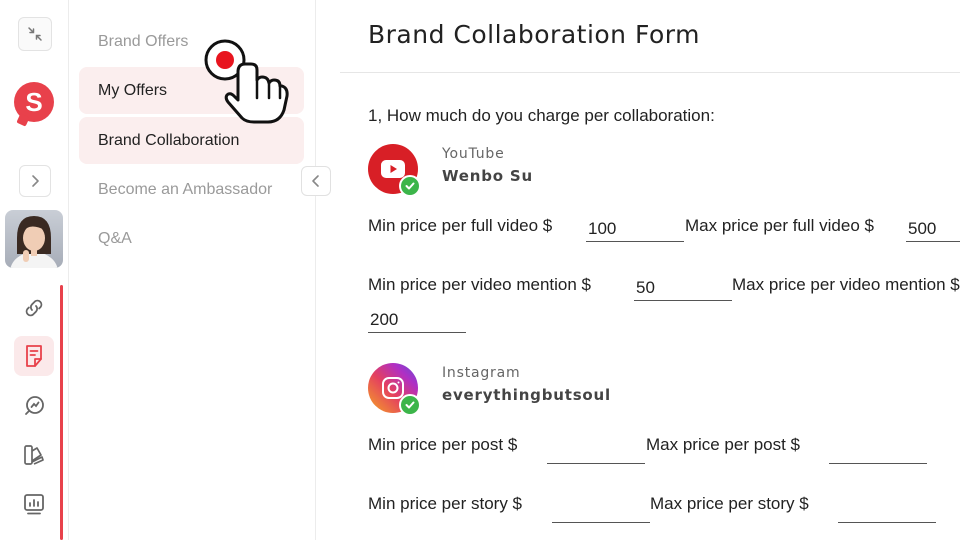 The height and width of the screenshot is (540, 960). Describe the element at coordinates (473, 154) in the screenshot. I see `platform-name: YouTube` at that location.